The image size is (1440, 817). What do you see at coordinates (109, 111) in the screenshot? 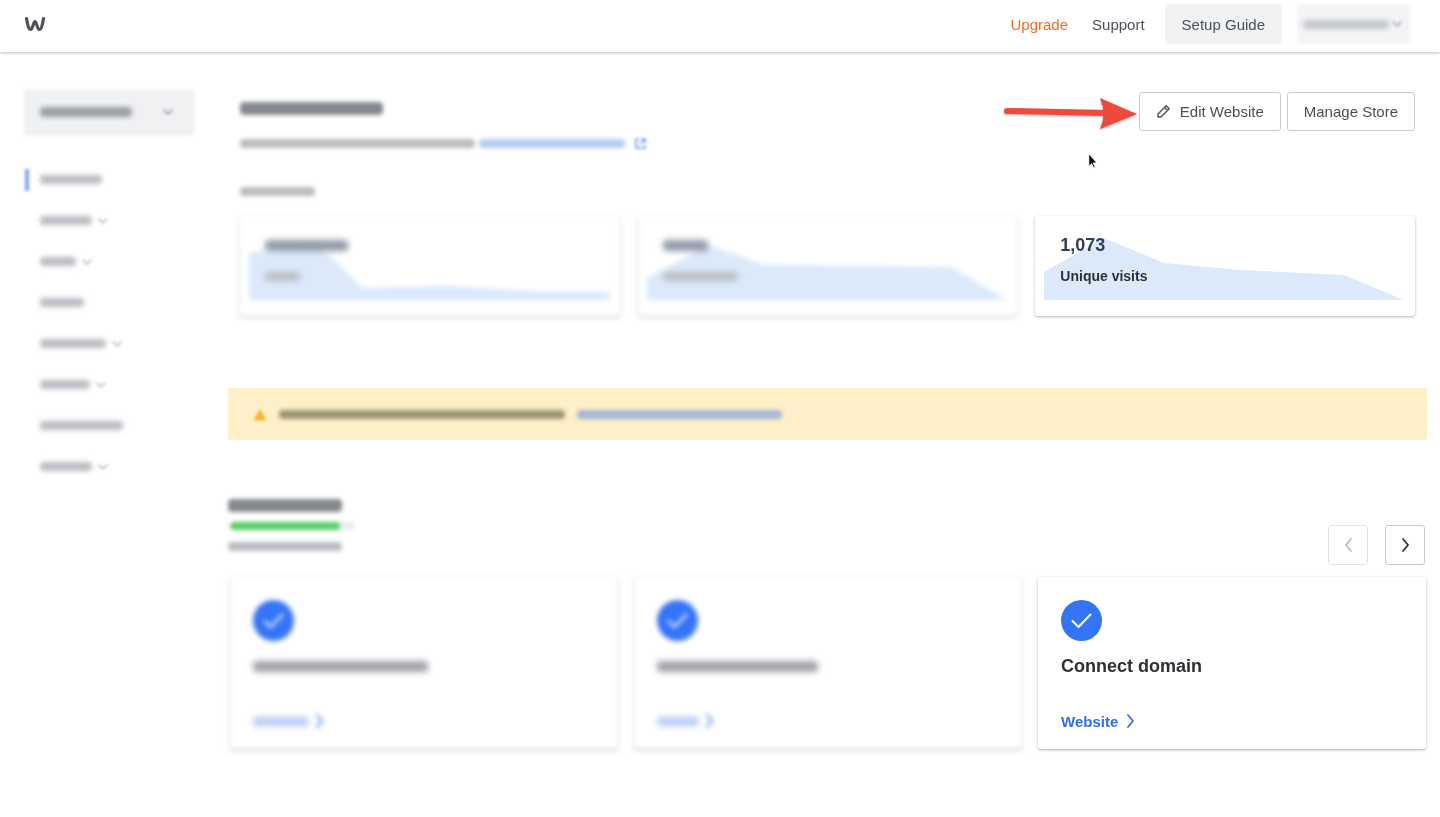
I see `site-menu` at bounding box center [109, 111].